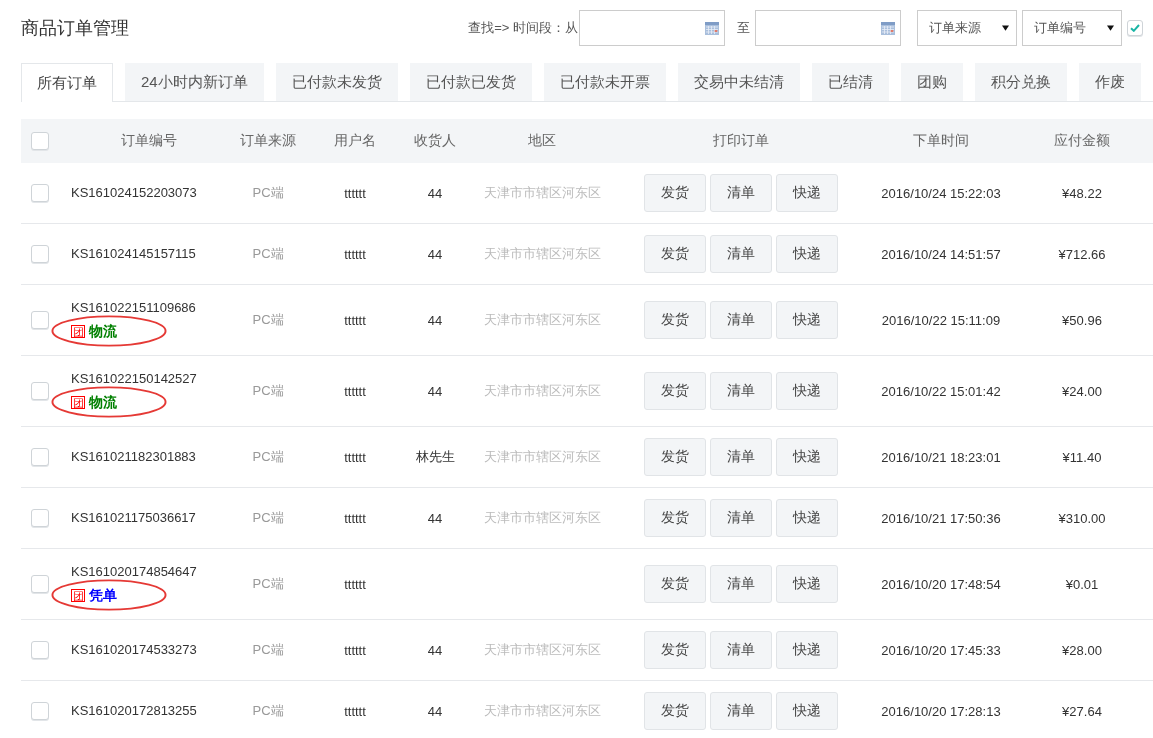 This screenshot has width=1153, height=738. What do you see at coordinates (435, 140) in the screenshot?
I see `column-header: 收货人` at bounding box center [435, 140].